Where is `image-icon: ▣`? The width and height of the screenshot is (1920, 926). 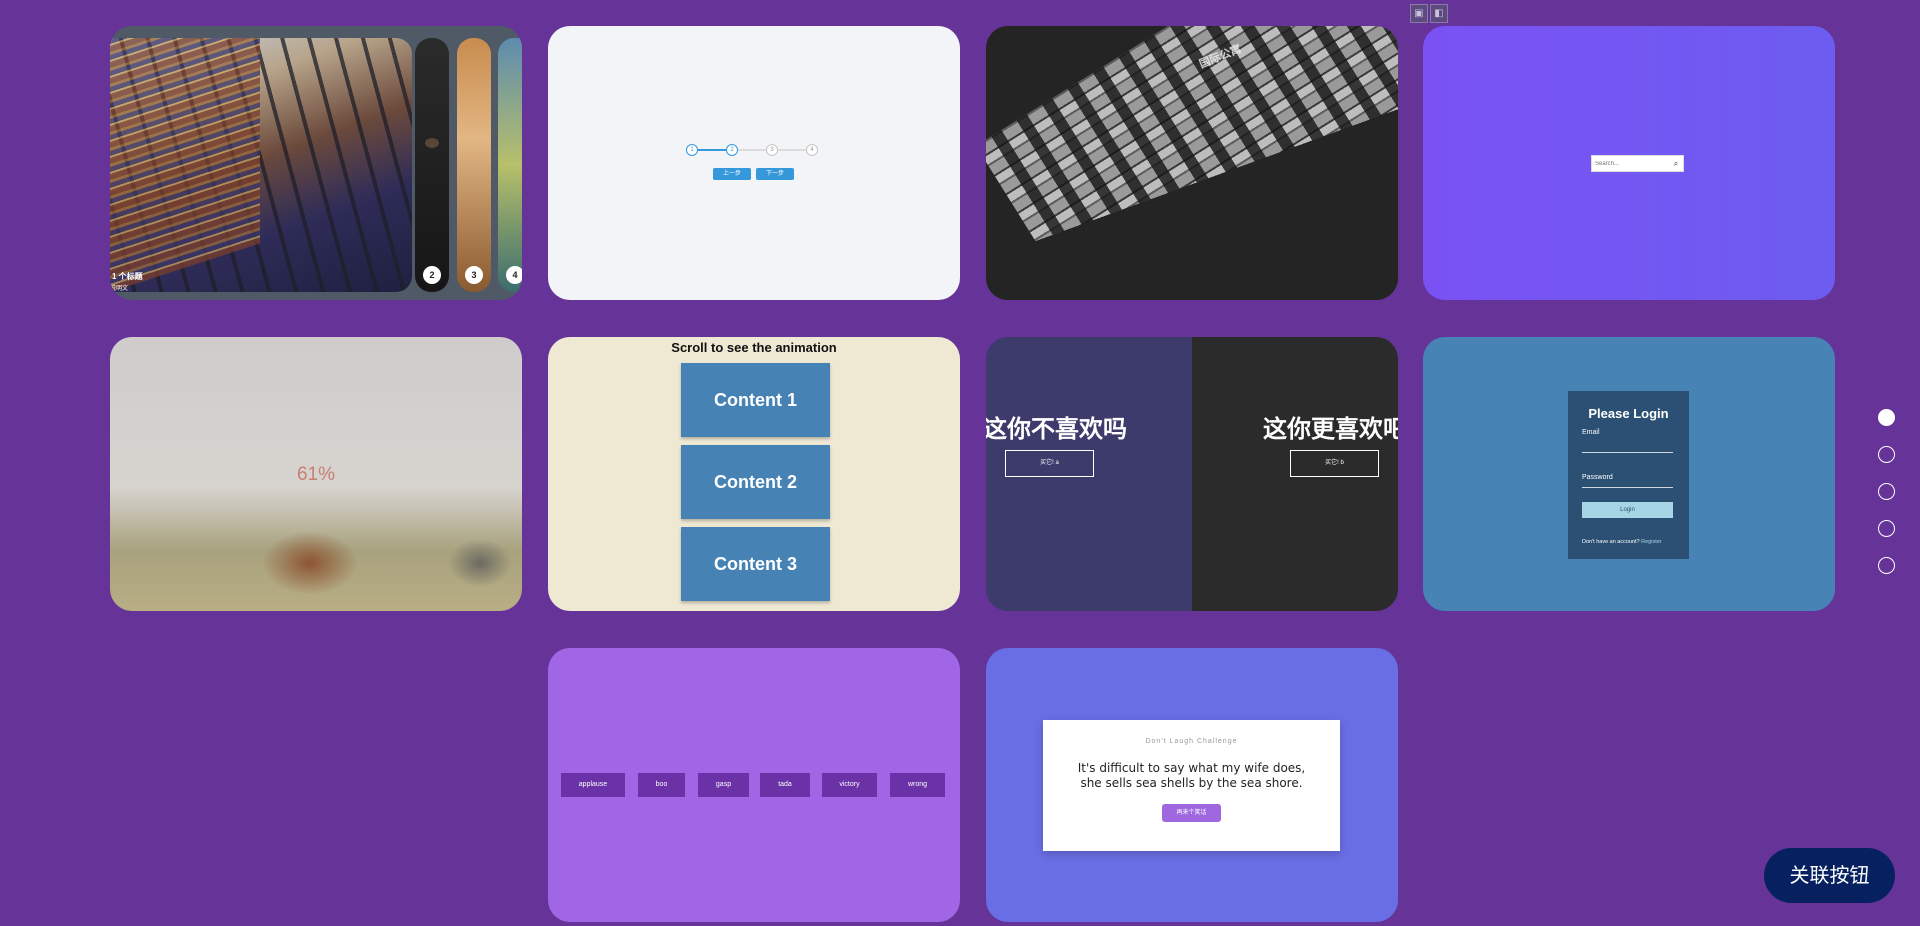 image-icon: ▣ is located at coordinates (1419, 13).